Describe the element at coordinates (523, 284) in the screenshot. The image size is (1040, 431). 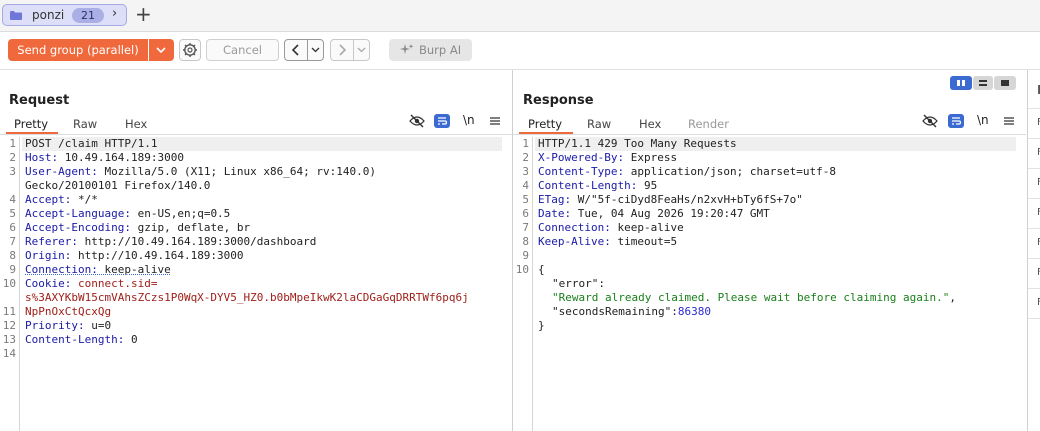
I see `response-line-gutter: 1 2 3 4 5 6 7 8 9 10` at that location.